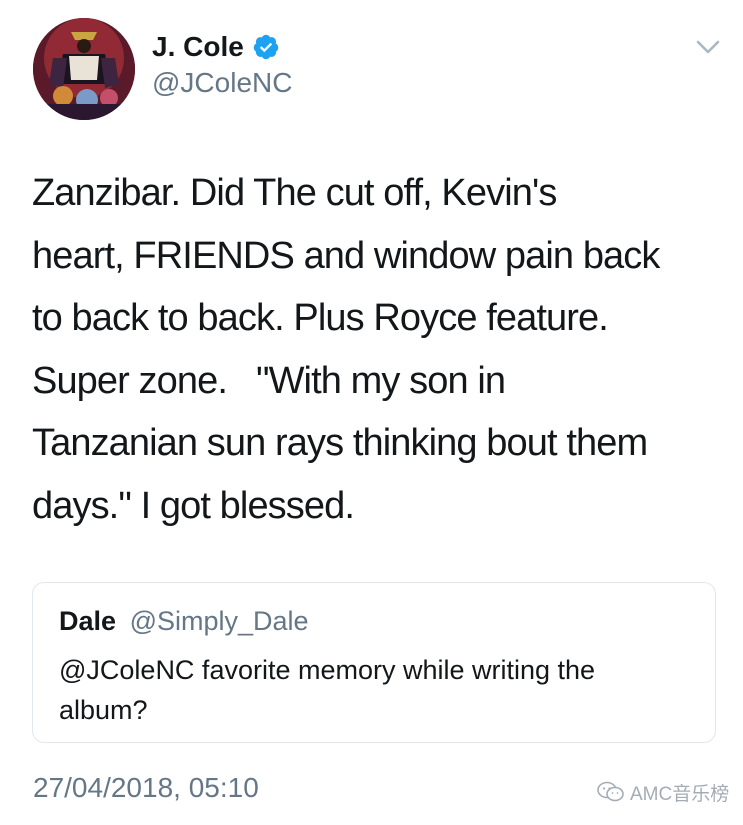 This screenshot has height=825, width=743. I want to click on tweet-text-line: Tanzanian sun rays thinking bout them, so click(340, 443).